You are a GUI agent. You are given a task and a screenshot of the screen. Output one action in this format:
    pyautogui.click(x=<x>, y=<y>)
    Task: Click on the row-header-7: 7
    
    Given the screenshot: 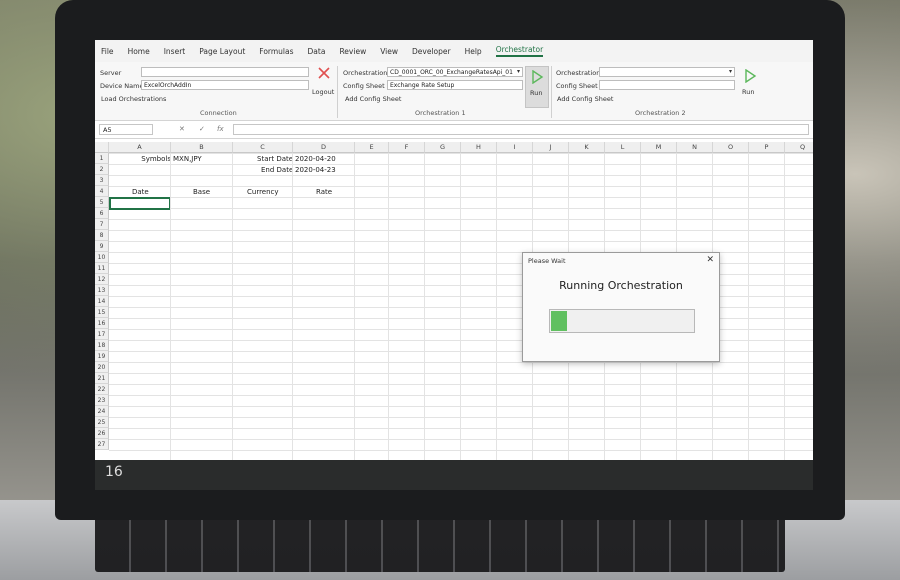 What is the action you would take?
    pyautogui.click(x=102, y=224)
    